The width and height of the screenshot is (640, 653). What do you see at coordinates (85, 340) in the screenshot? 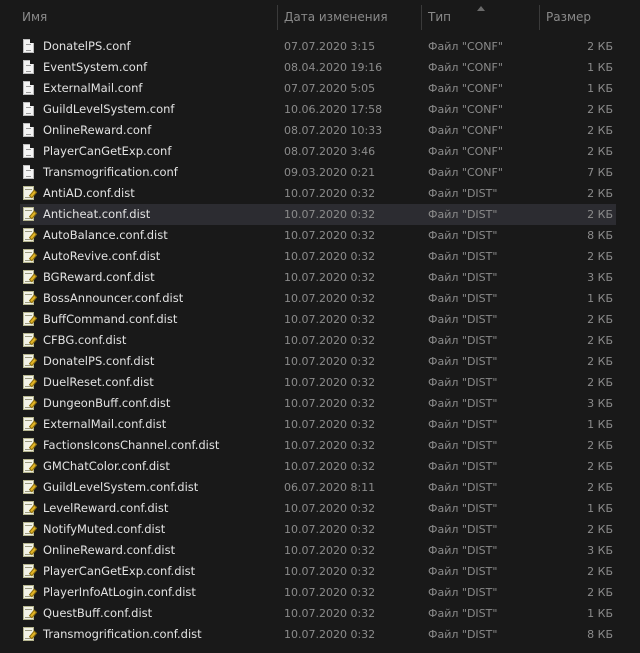
I see `file-name: CFBG.conf.dist` at bounding box center [85, 340].